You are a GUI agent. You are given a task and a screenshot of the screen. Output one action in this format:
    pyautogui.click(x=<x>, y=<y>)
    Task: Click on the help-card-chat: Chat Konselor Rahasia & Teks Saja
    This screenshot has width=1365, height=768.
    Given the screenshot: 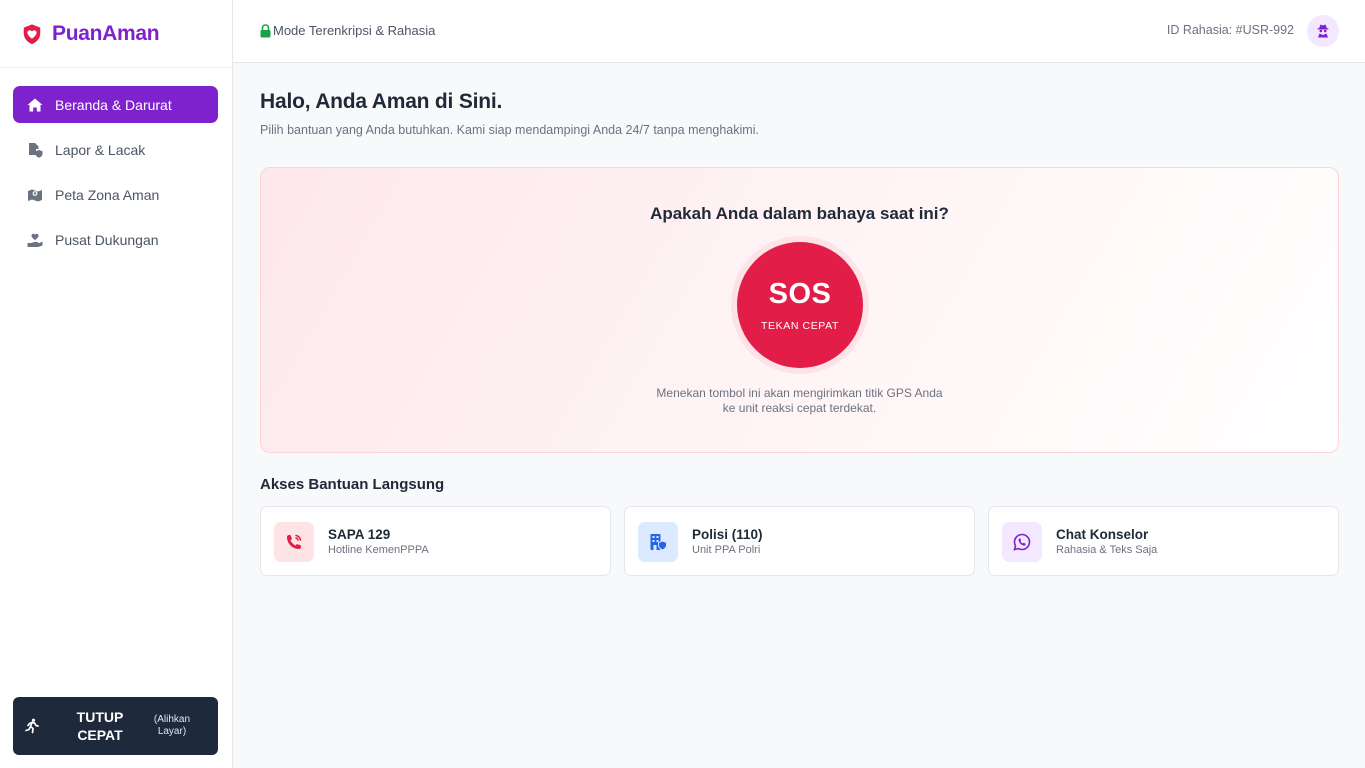 What is the action you would take?
    pyautogui.click(x=1163, y=541)
    